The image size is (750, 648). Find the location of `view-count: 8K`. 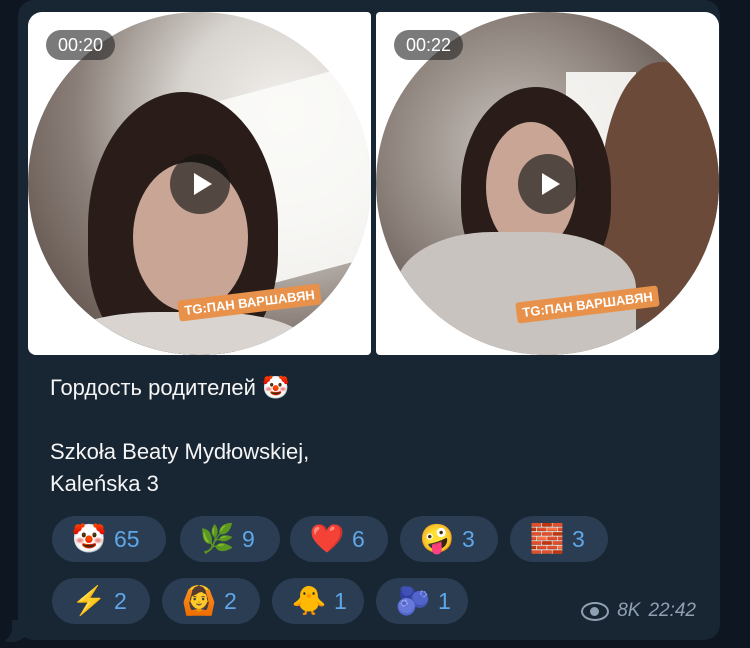

view-count: 8K is located at coordinates (629, 610).